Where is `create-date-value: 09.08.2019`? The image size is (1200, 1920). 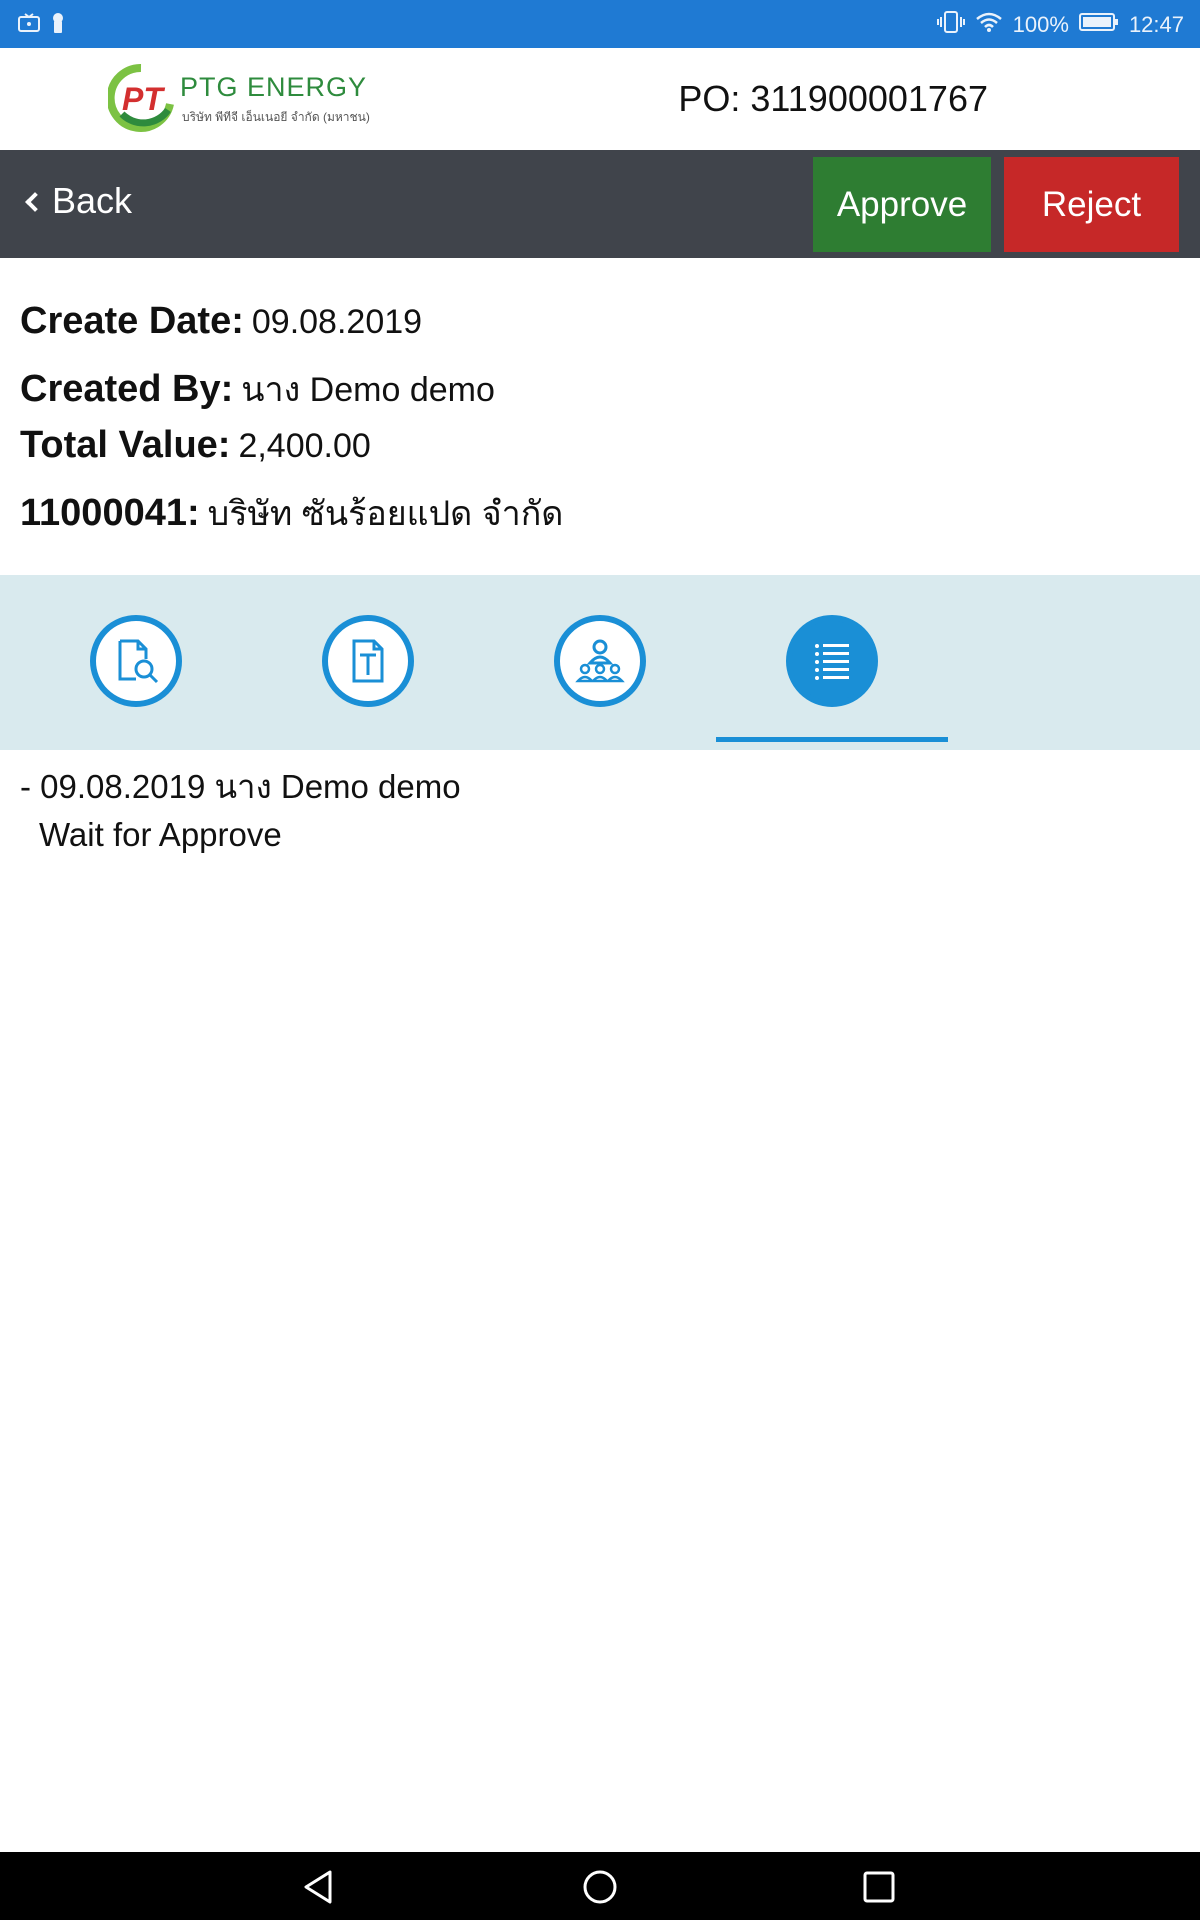
create-date-value: 09.08.2019 is located at coordinates (337, 322).